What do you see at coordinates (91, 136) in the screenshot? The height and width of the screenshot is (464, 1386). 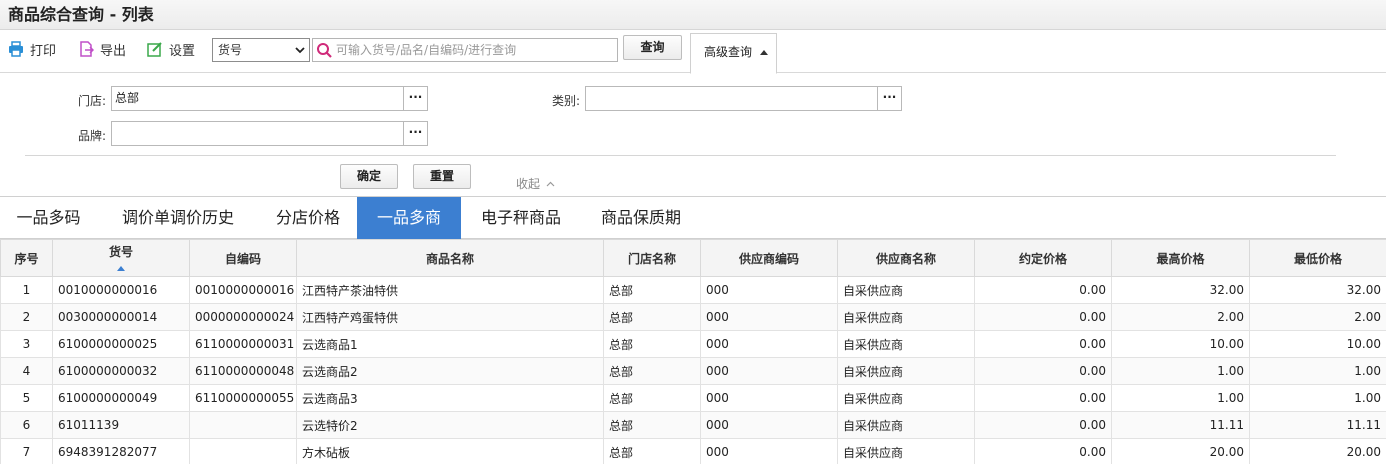 I see `brand-label: 品牌:` at bounding box center [91, 136].